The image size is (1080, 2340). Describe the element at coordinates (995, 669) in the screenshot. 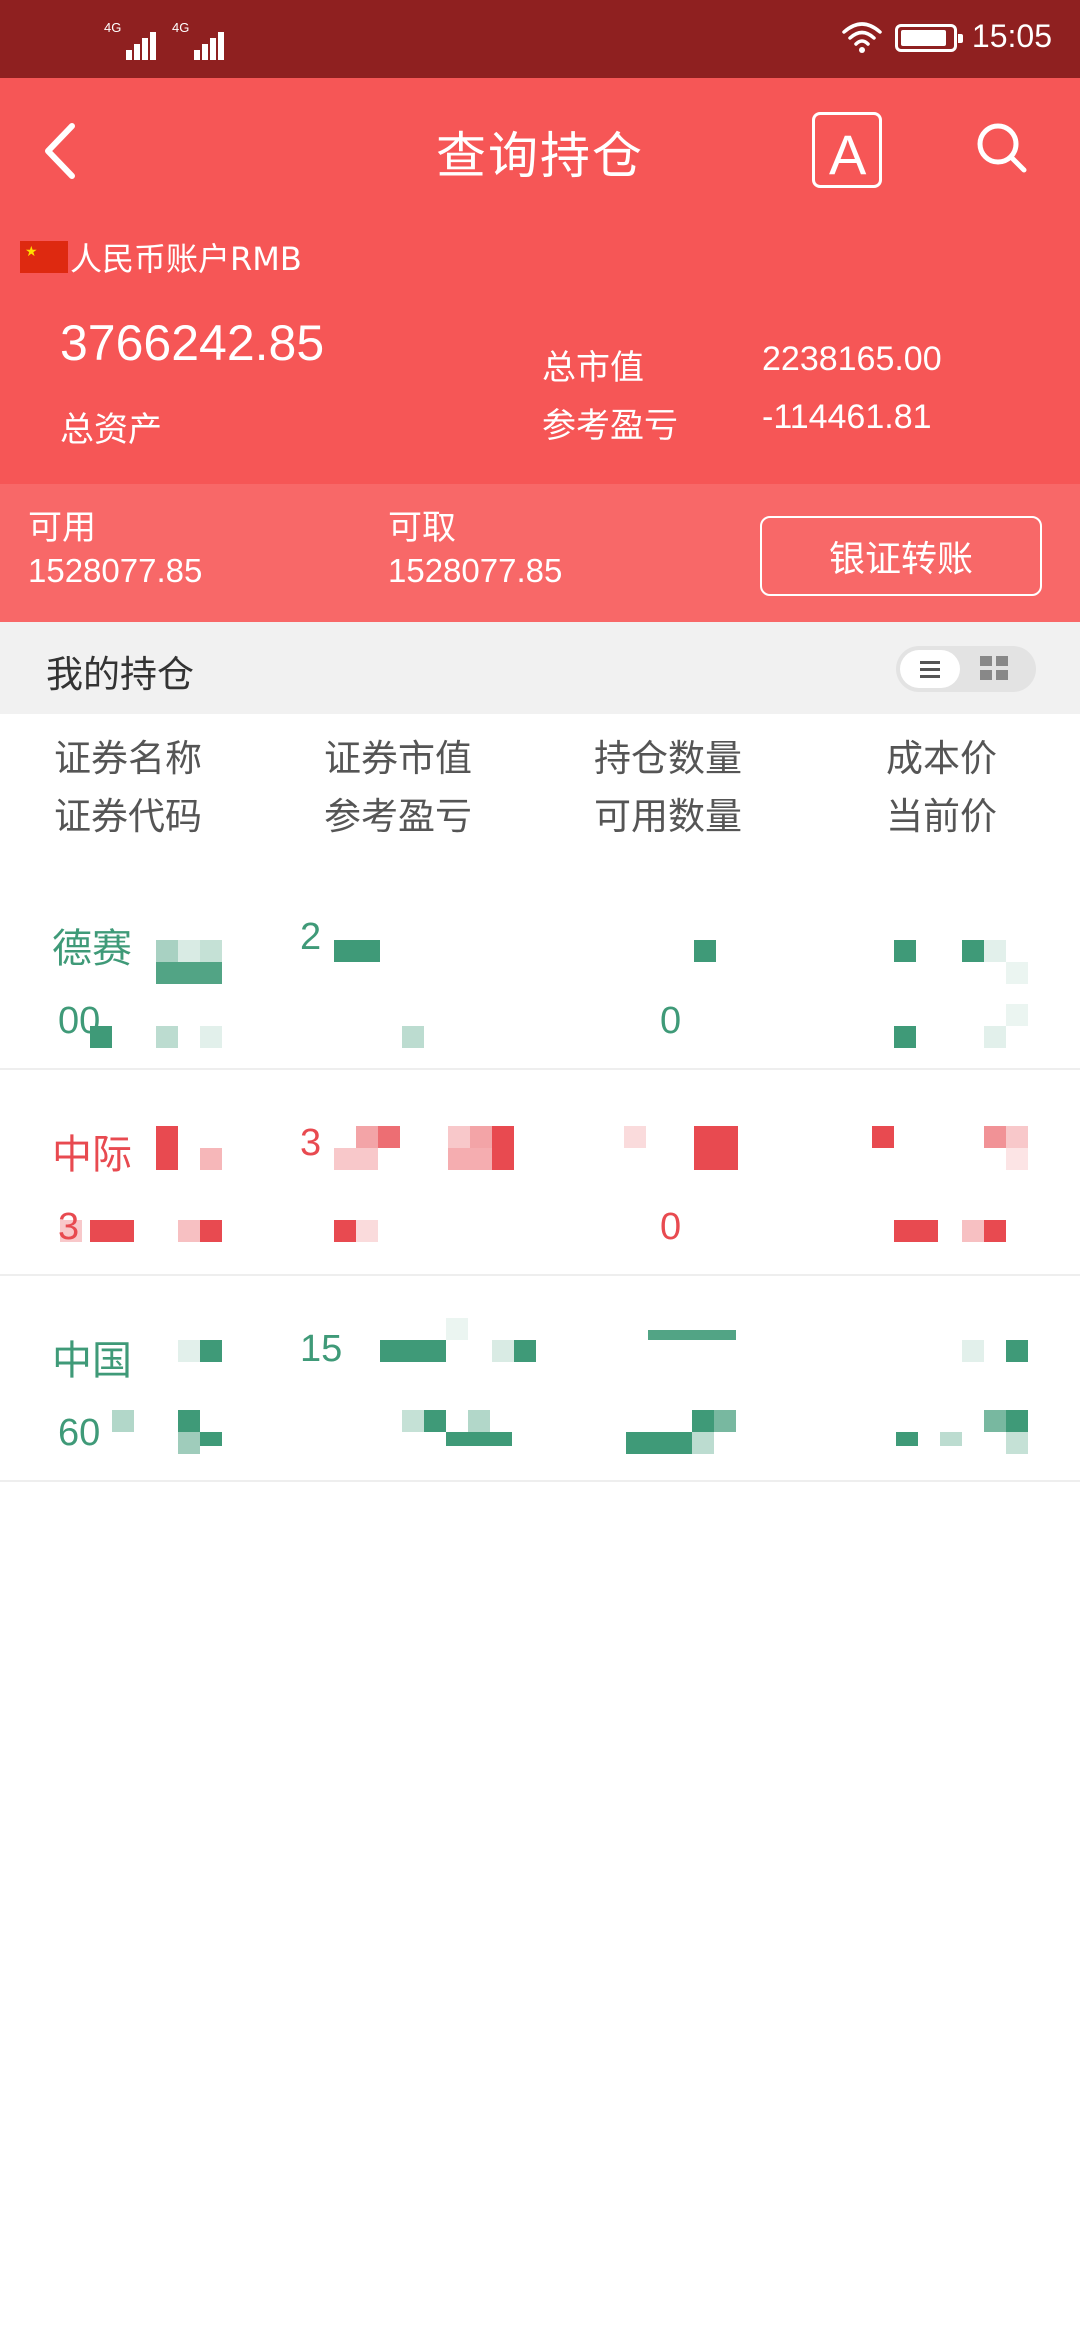

I see `grid-view-icon` at that location.